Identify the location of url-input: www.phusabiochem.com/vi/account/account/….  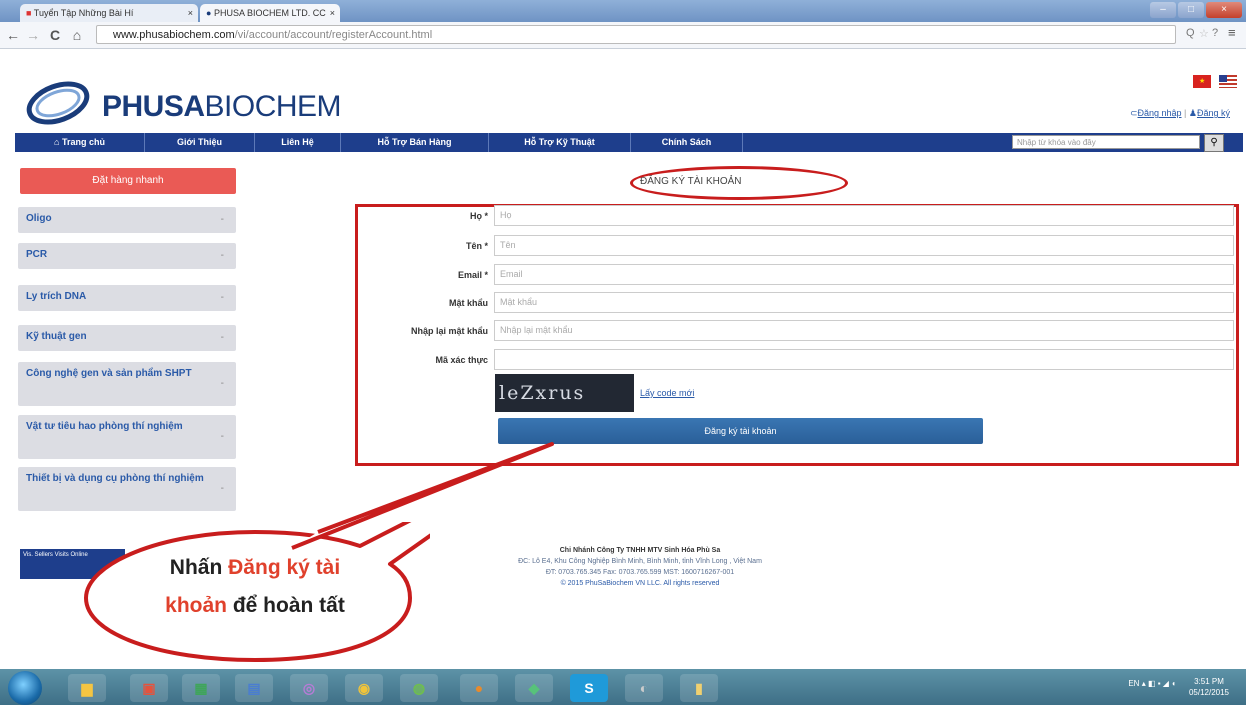
(636, 34).